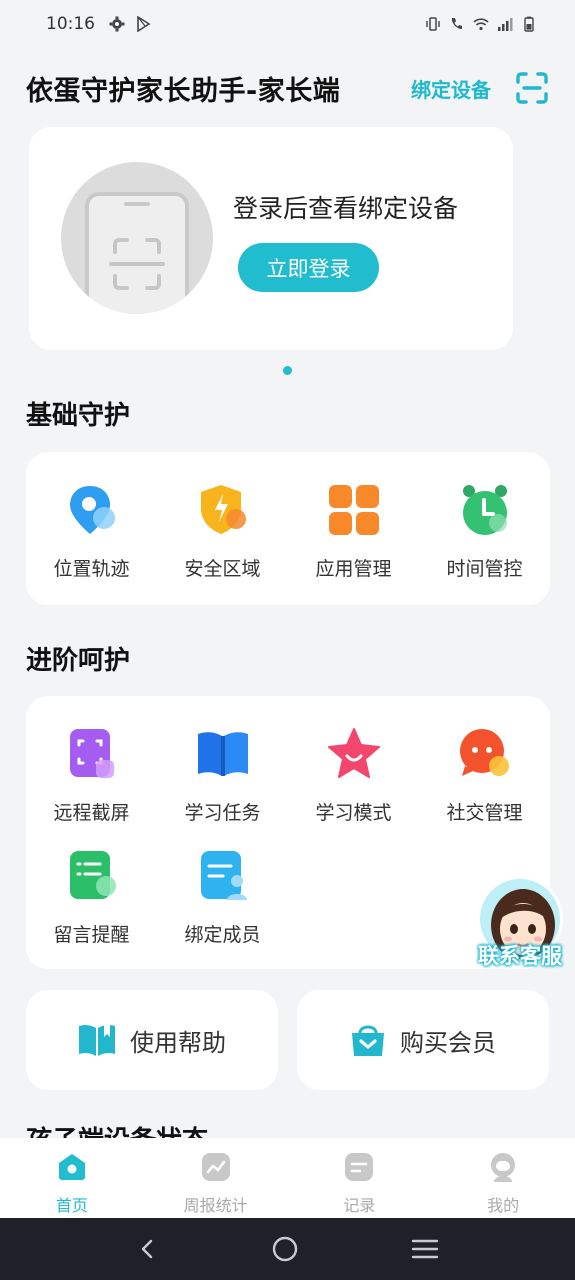  What do you see at coordinates (287, 24) in the screenshot?
I see `status-bar: 10:16` at bounding box center [287, 24].